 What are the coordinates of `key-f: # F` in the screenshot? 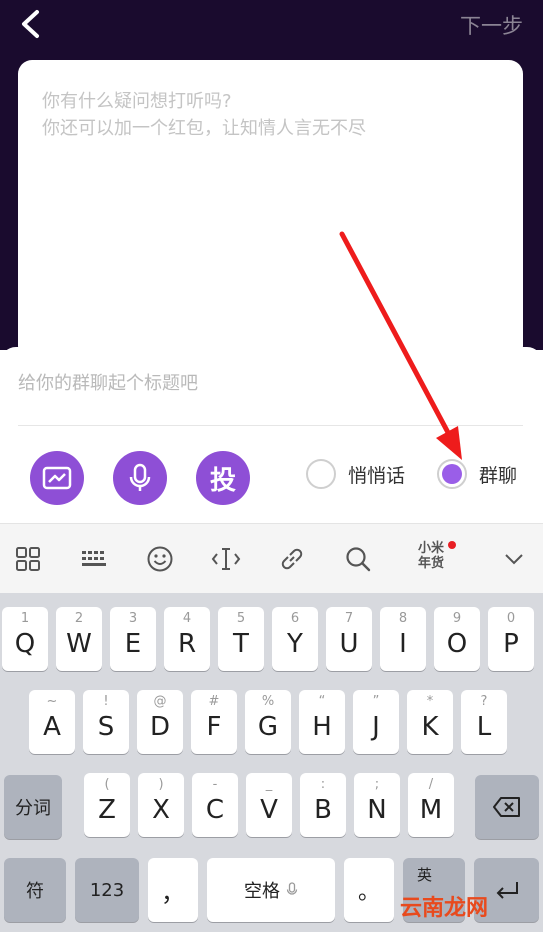 It's located at (214, 722).